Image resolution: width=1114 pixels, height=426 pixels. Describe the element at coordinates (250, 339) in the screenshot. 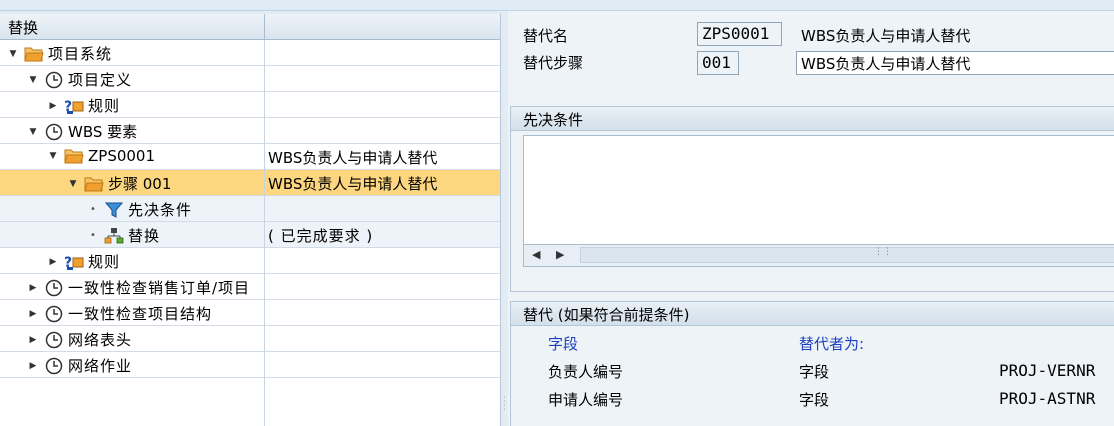

I see `tree-node-network-header: ▶ 网络表头` at that location.